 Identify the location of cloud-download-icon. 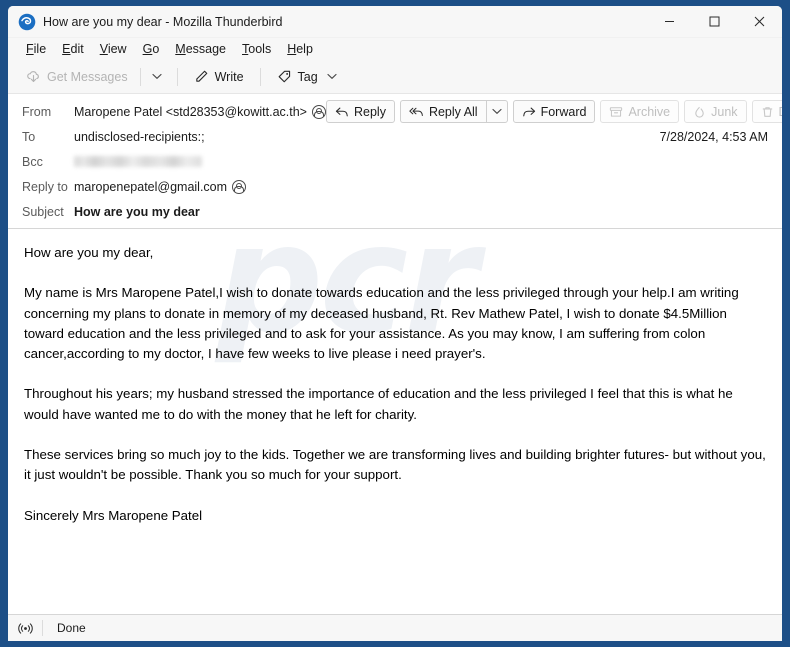
(33, 77).